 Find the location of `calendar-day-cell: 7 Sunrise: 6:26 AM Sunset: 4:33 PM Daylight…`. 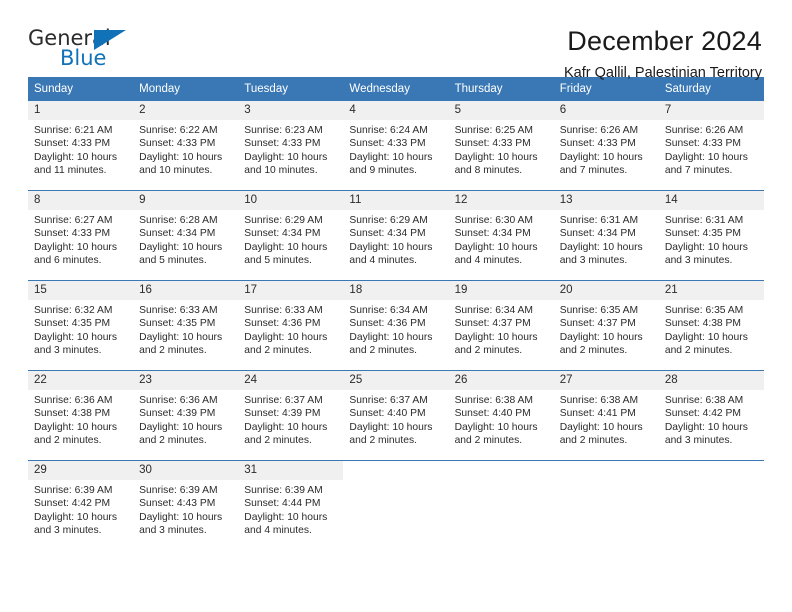

calendar-day-cell: 7 Sunrise: 6:26 AM Sunset: 4:33 PM Daylight… is located at coordinates (711, 140).